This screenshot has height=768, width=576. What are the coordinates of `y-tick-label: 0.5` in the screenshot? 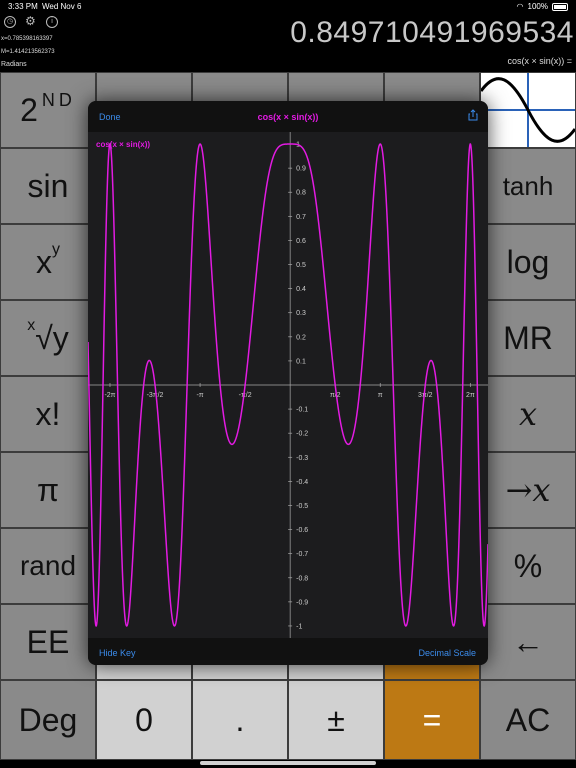 It's located at (301, 265).